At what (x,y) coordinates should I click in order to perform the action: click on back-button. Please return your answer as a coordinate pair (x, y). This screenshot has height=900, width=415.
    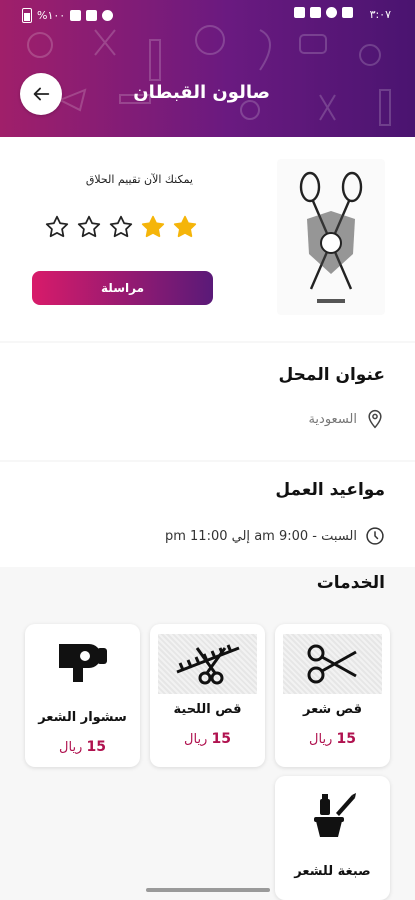
    Looking at the image, I should click on (41, 94).